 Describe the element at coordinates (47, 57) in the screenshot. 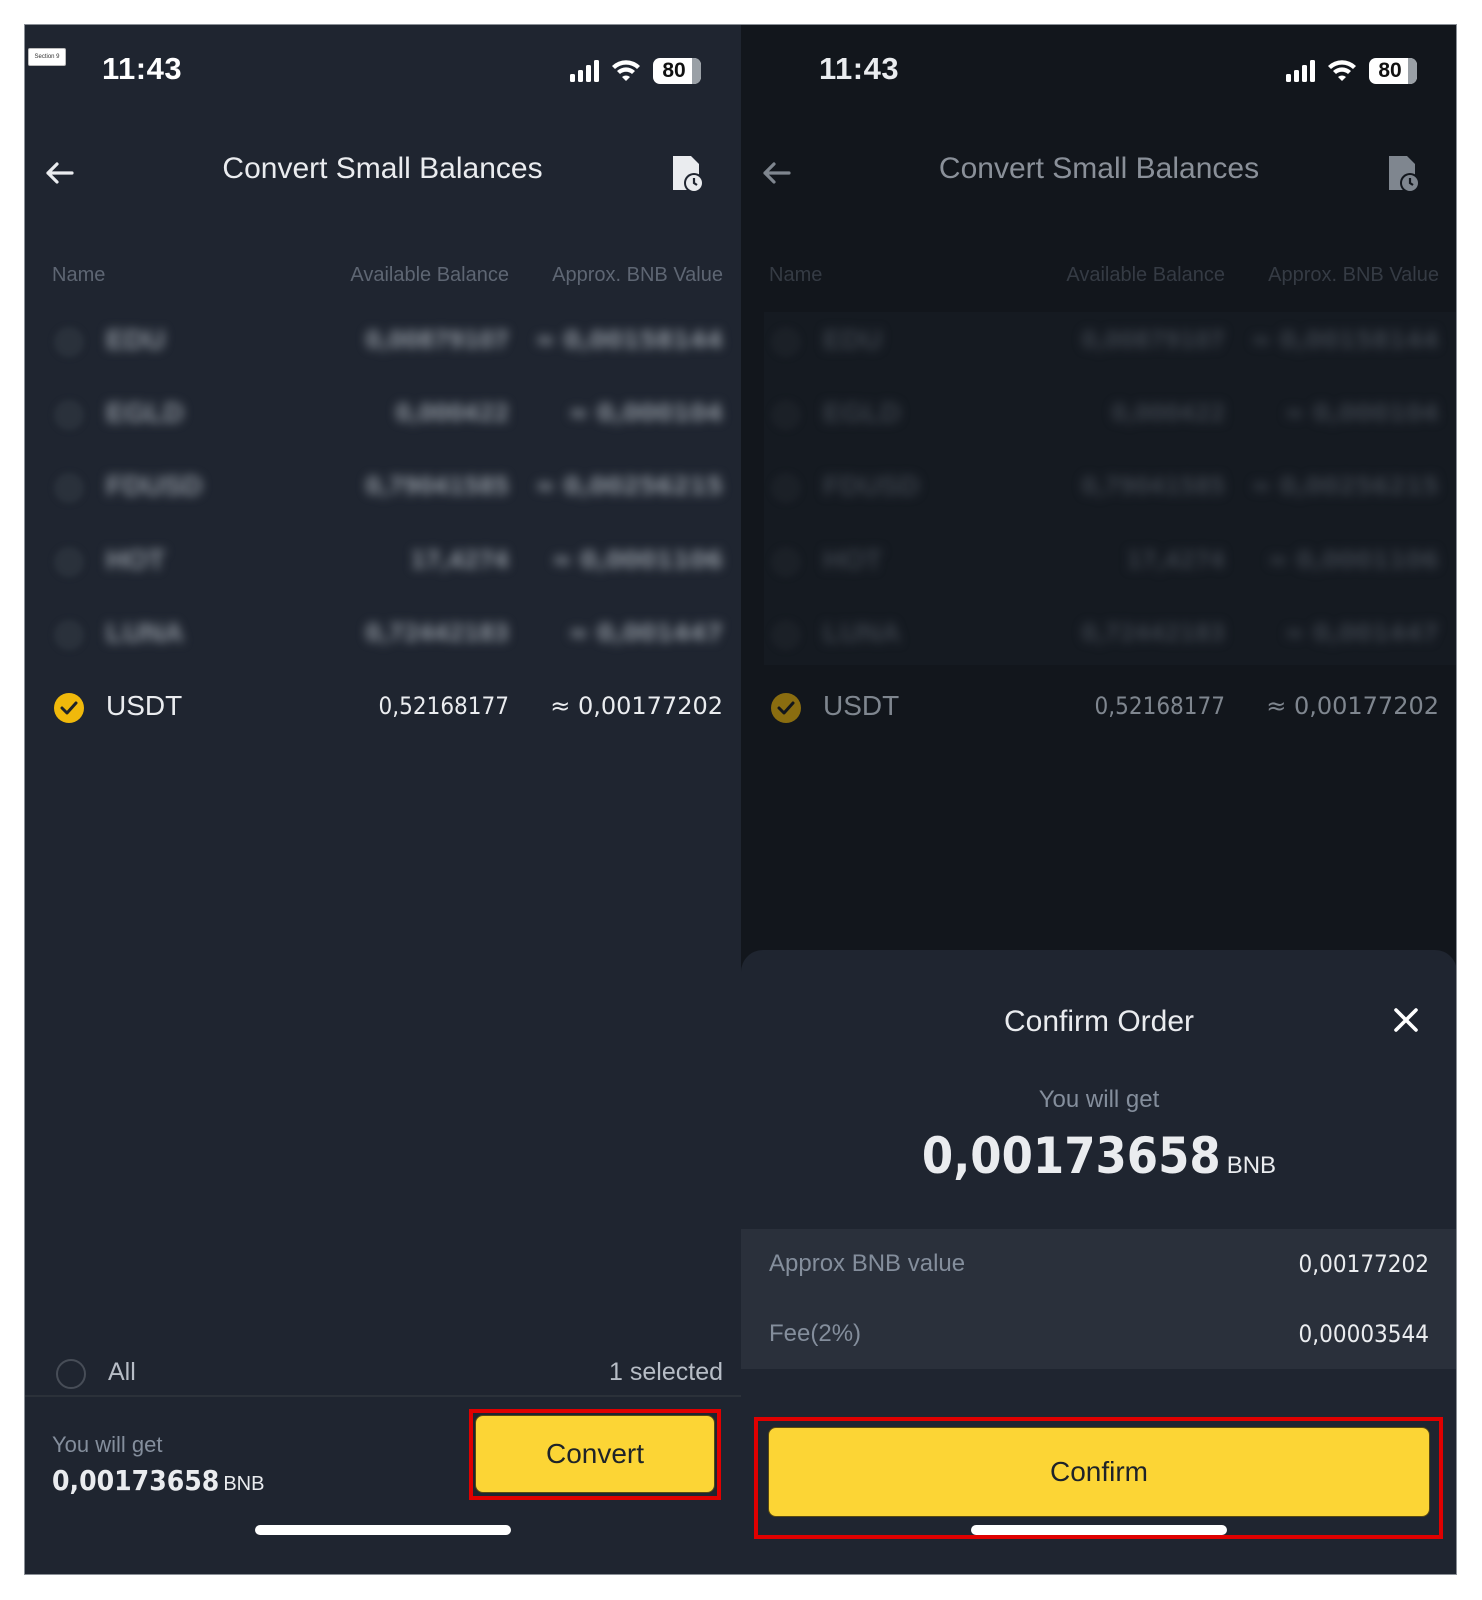

I see `section-tag: Section 9` at that location.